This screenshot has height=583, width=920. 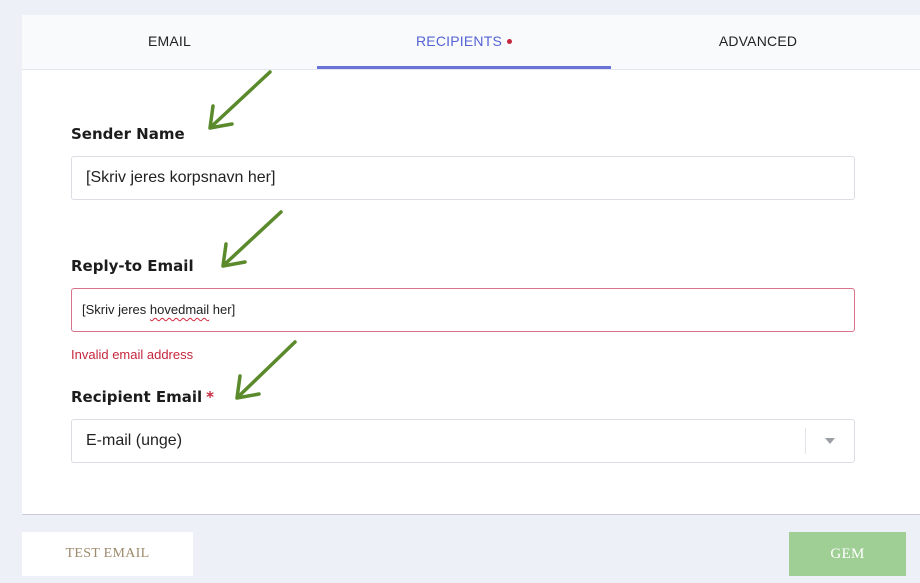 I want to click on reply-to-value-misspelled: hovedmail, so click(x=179, y=309).